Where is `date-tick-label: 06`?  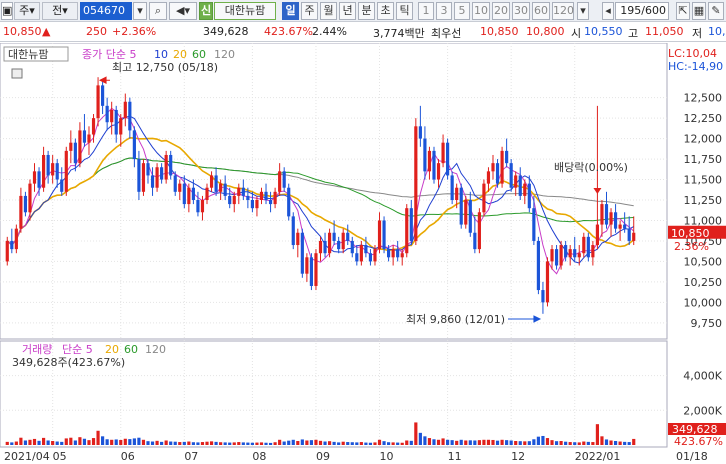 date-tick-label: 06 is located at coordinates (128, 456).